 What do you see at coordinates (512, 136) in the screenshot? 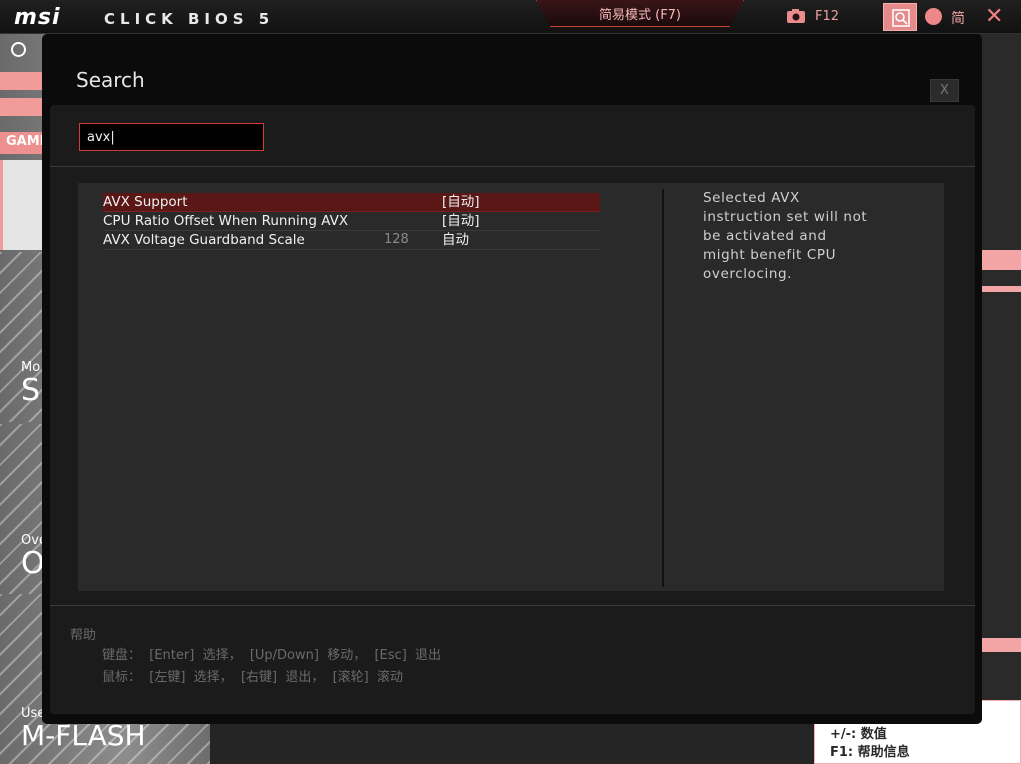
I see `search-bar` at bounding box center [512, 136].